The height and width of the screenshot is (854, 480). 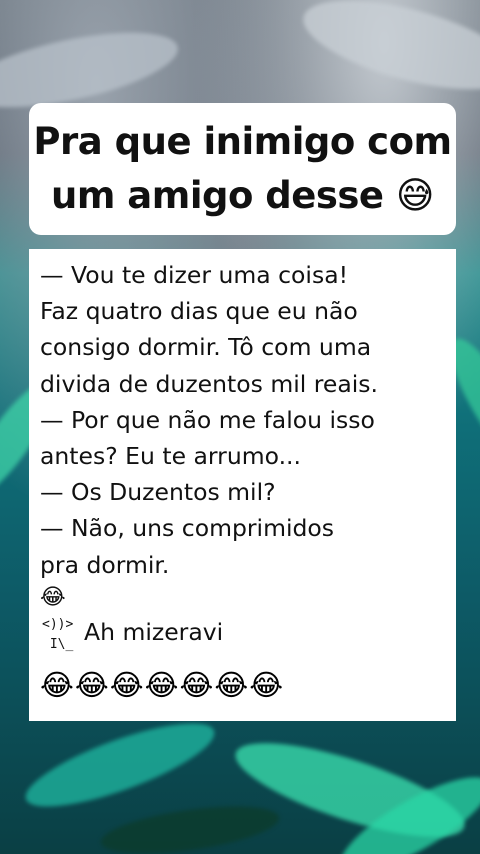 I want to click on title-line-2: um amigo desse 😅, so click(x=242, y=195).